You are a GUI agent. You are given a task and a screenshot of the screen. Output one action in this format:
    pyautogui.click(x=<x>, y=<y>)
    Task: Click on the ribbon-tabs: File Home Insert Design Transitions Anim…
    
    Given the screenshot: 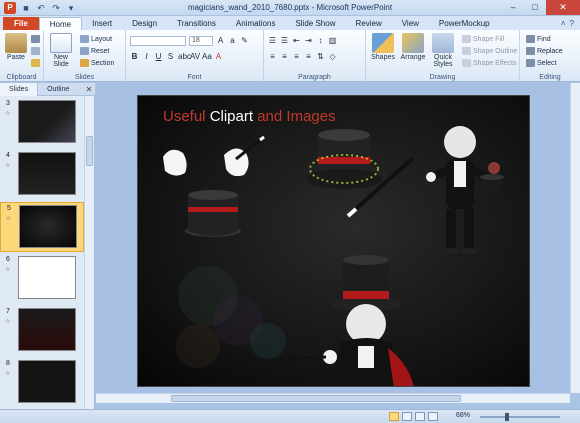 What is the action you would take?
    pyautogui.click(x=290, y=23)
    